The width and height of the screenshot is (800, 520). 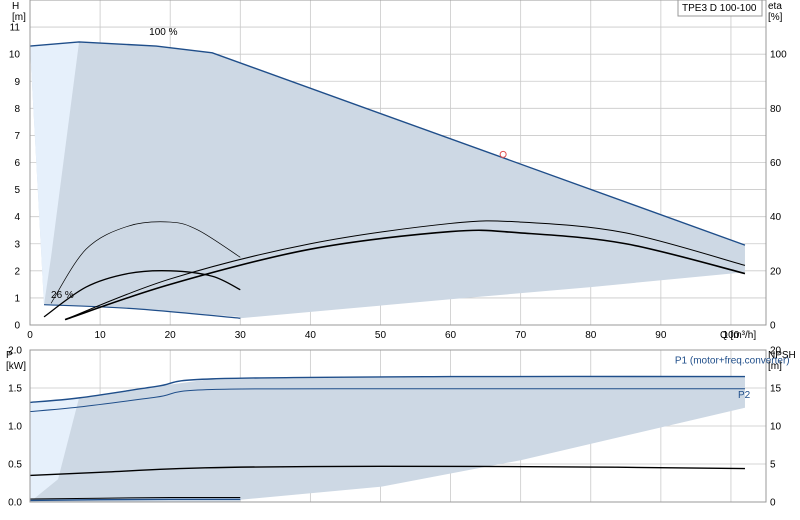 What do you see at coordinates (17, 82) in the screenshot?
I see `y-tick-label: 9` at bounding box center [17, 82].